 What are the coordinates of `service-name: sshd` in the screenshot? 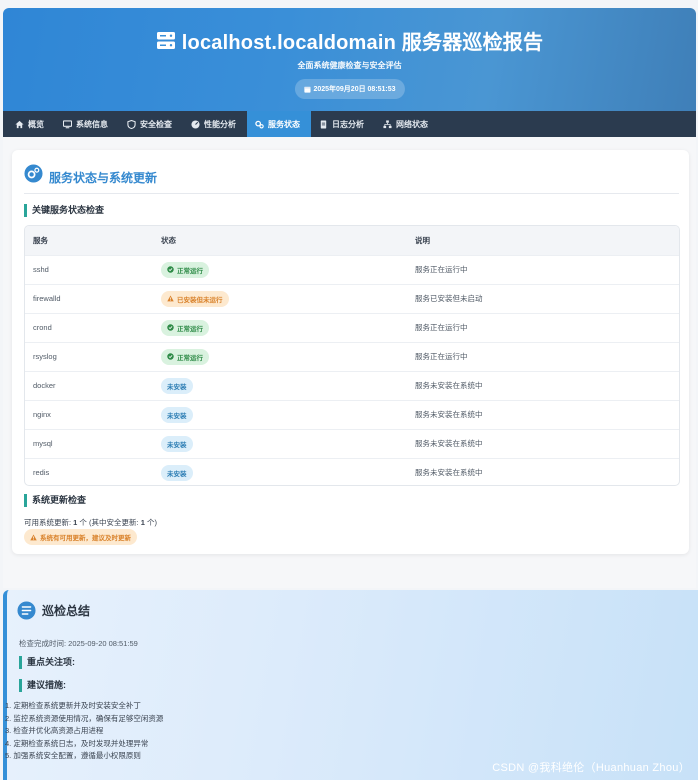 It's located at (93, 269).